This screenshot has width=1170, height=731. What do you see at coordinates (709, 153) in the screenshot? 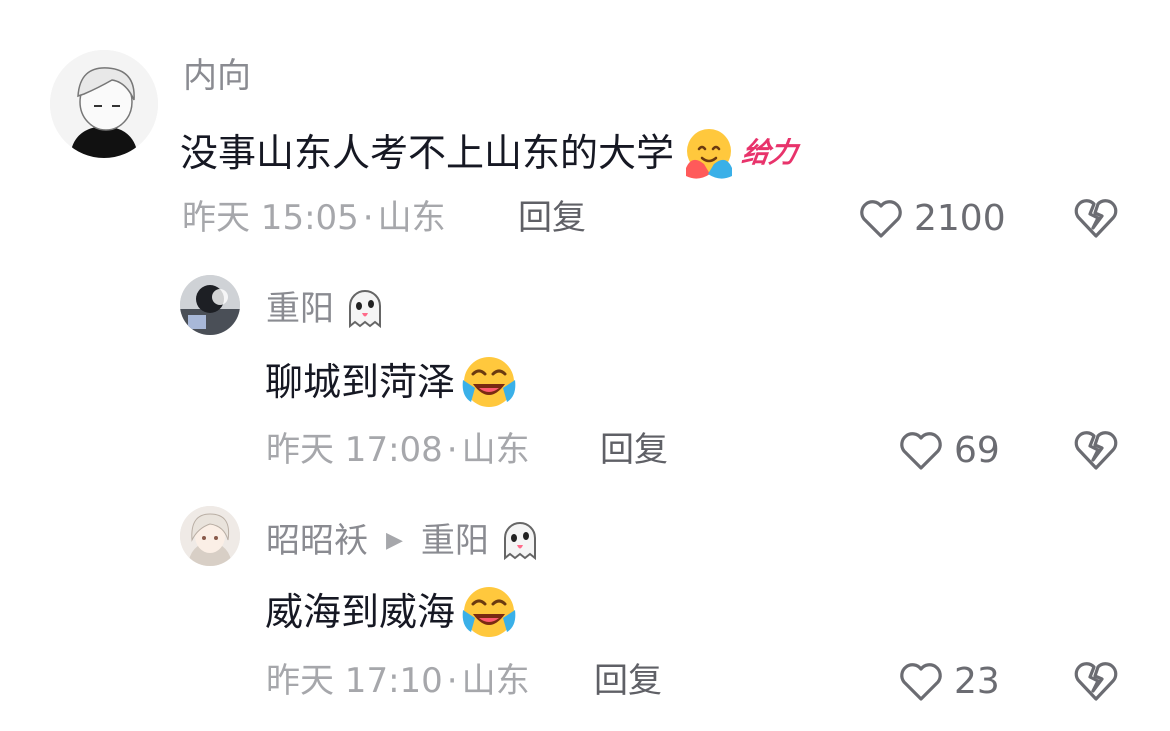
I see `hug-emoji-icon` at bounding box center [709, 153].